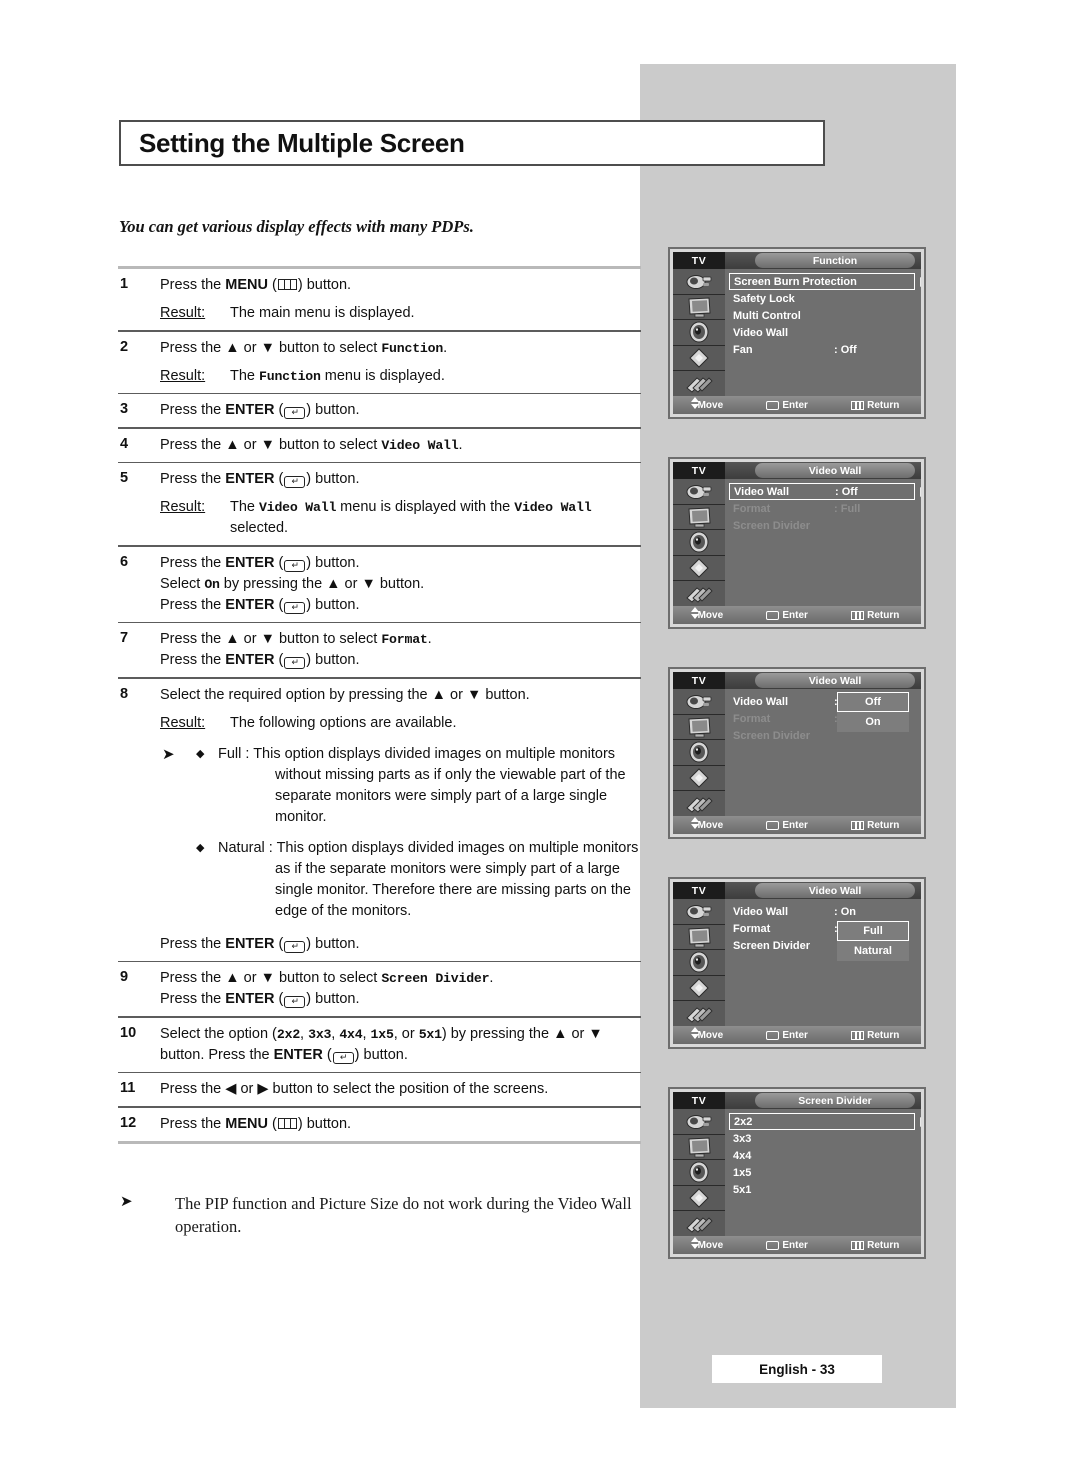  What do you see at coordinates (873, 931) in the screenshot?
I see `osd-dropdown-option: Full` at bounding box center [873, 931].